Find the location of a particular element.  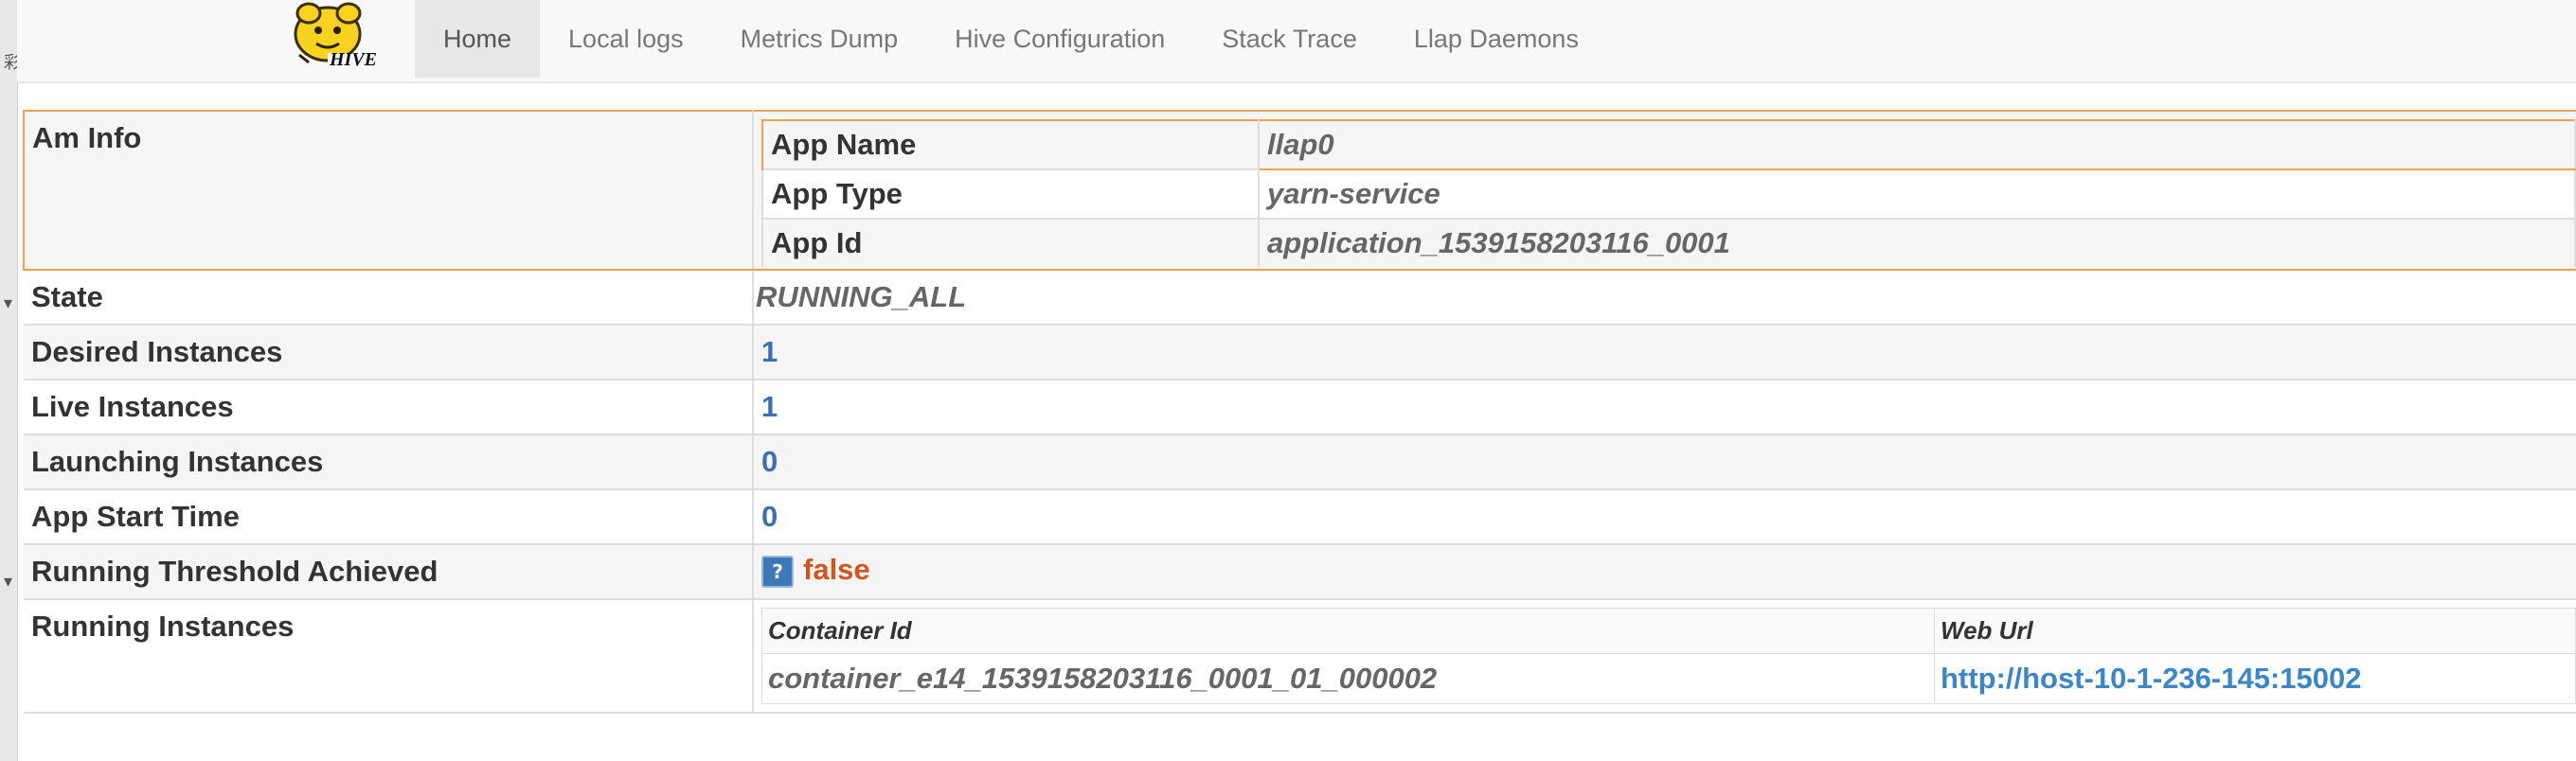

am-info-label: Am Info is located at coordinates (388, 191).